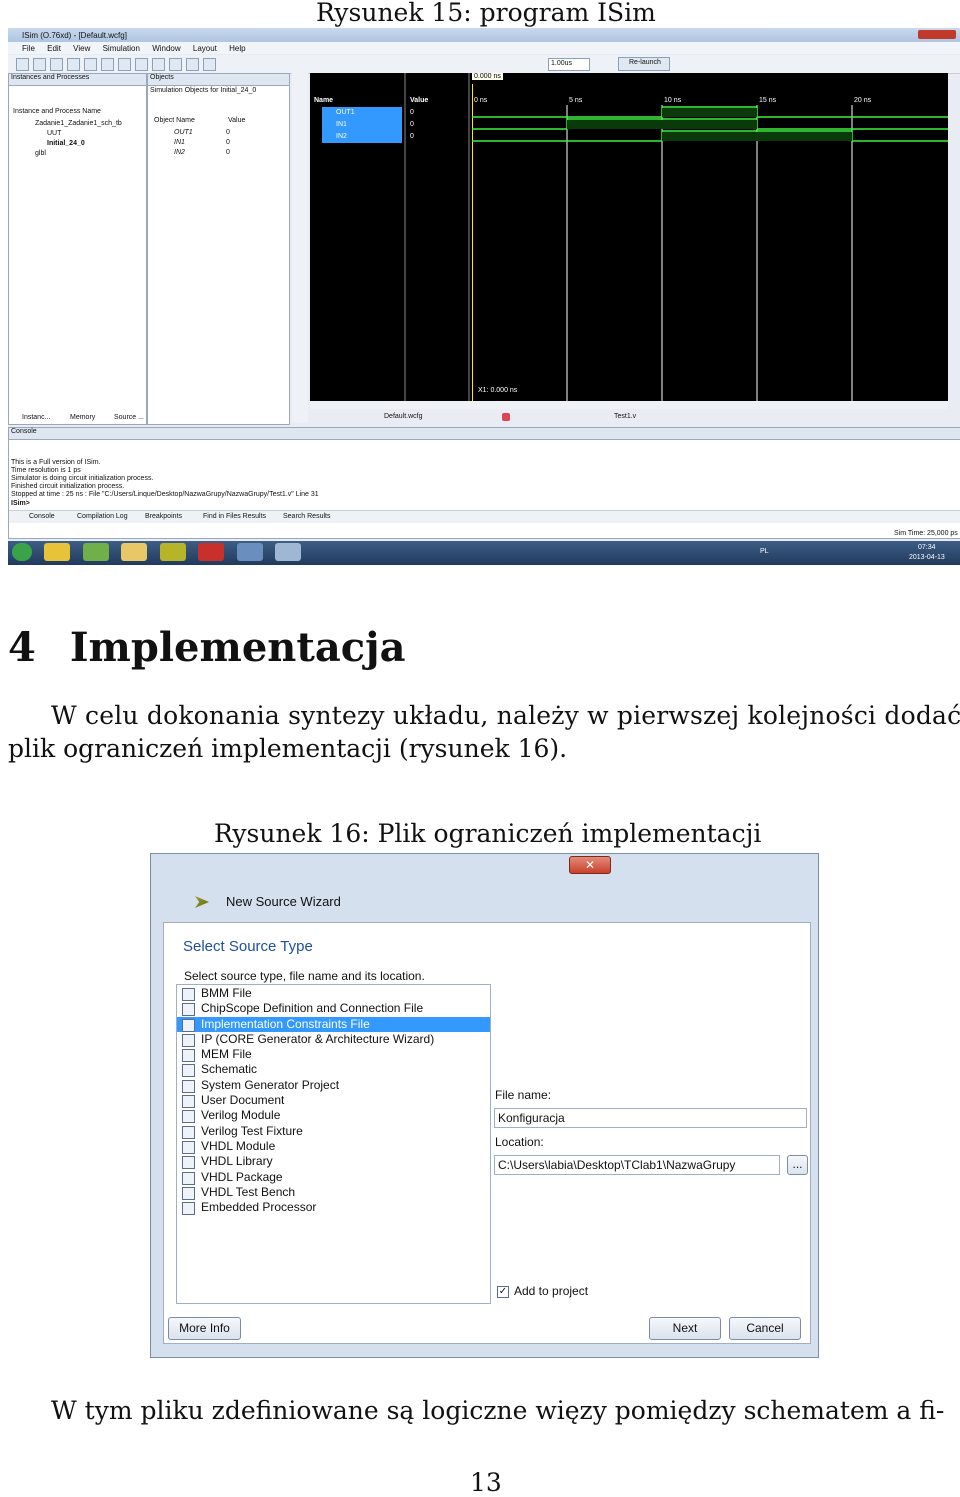  What do you see at coordinates (341, 124) in the screenshot?
I see `wave-signal-name: IN1` at bounding box center [341, 124].